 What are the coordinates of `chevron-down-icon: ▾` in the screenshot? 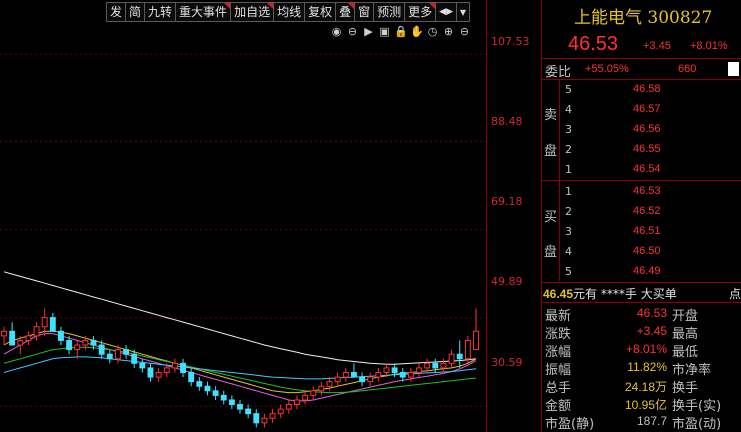 It's located at (463, 12).